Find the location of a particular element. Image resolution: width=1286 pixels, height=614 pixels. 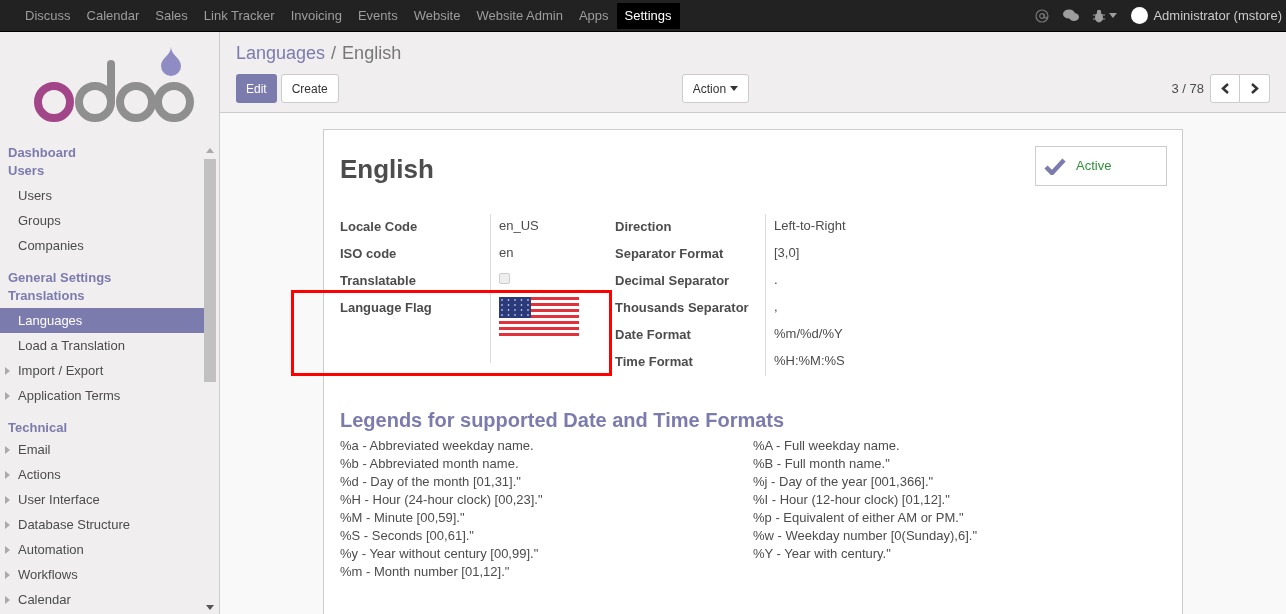

pager-counter: 3 / 78 is located at coordinates (1187, 88).